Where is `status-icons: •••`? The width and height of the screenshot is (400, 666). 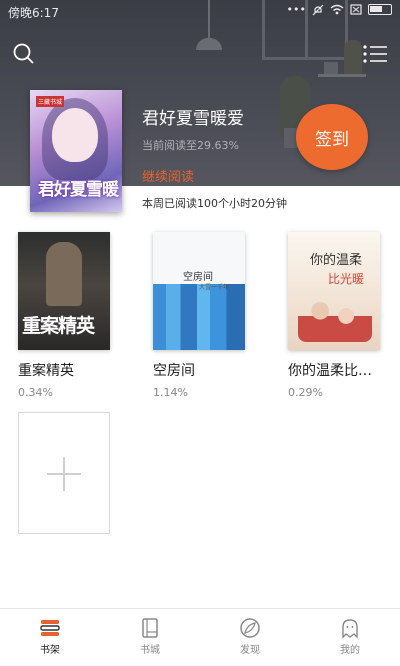
status-icons: ••• is located at coordinates (339, 9).